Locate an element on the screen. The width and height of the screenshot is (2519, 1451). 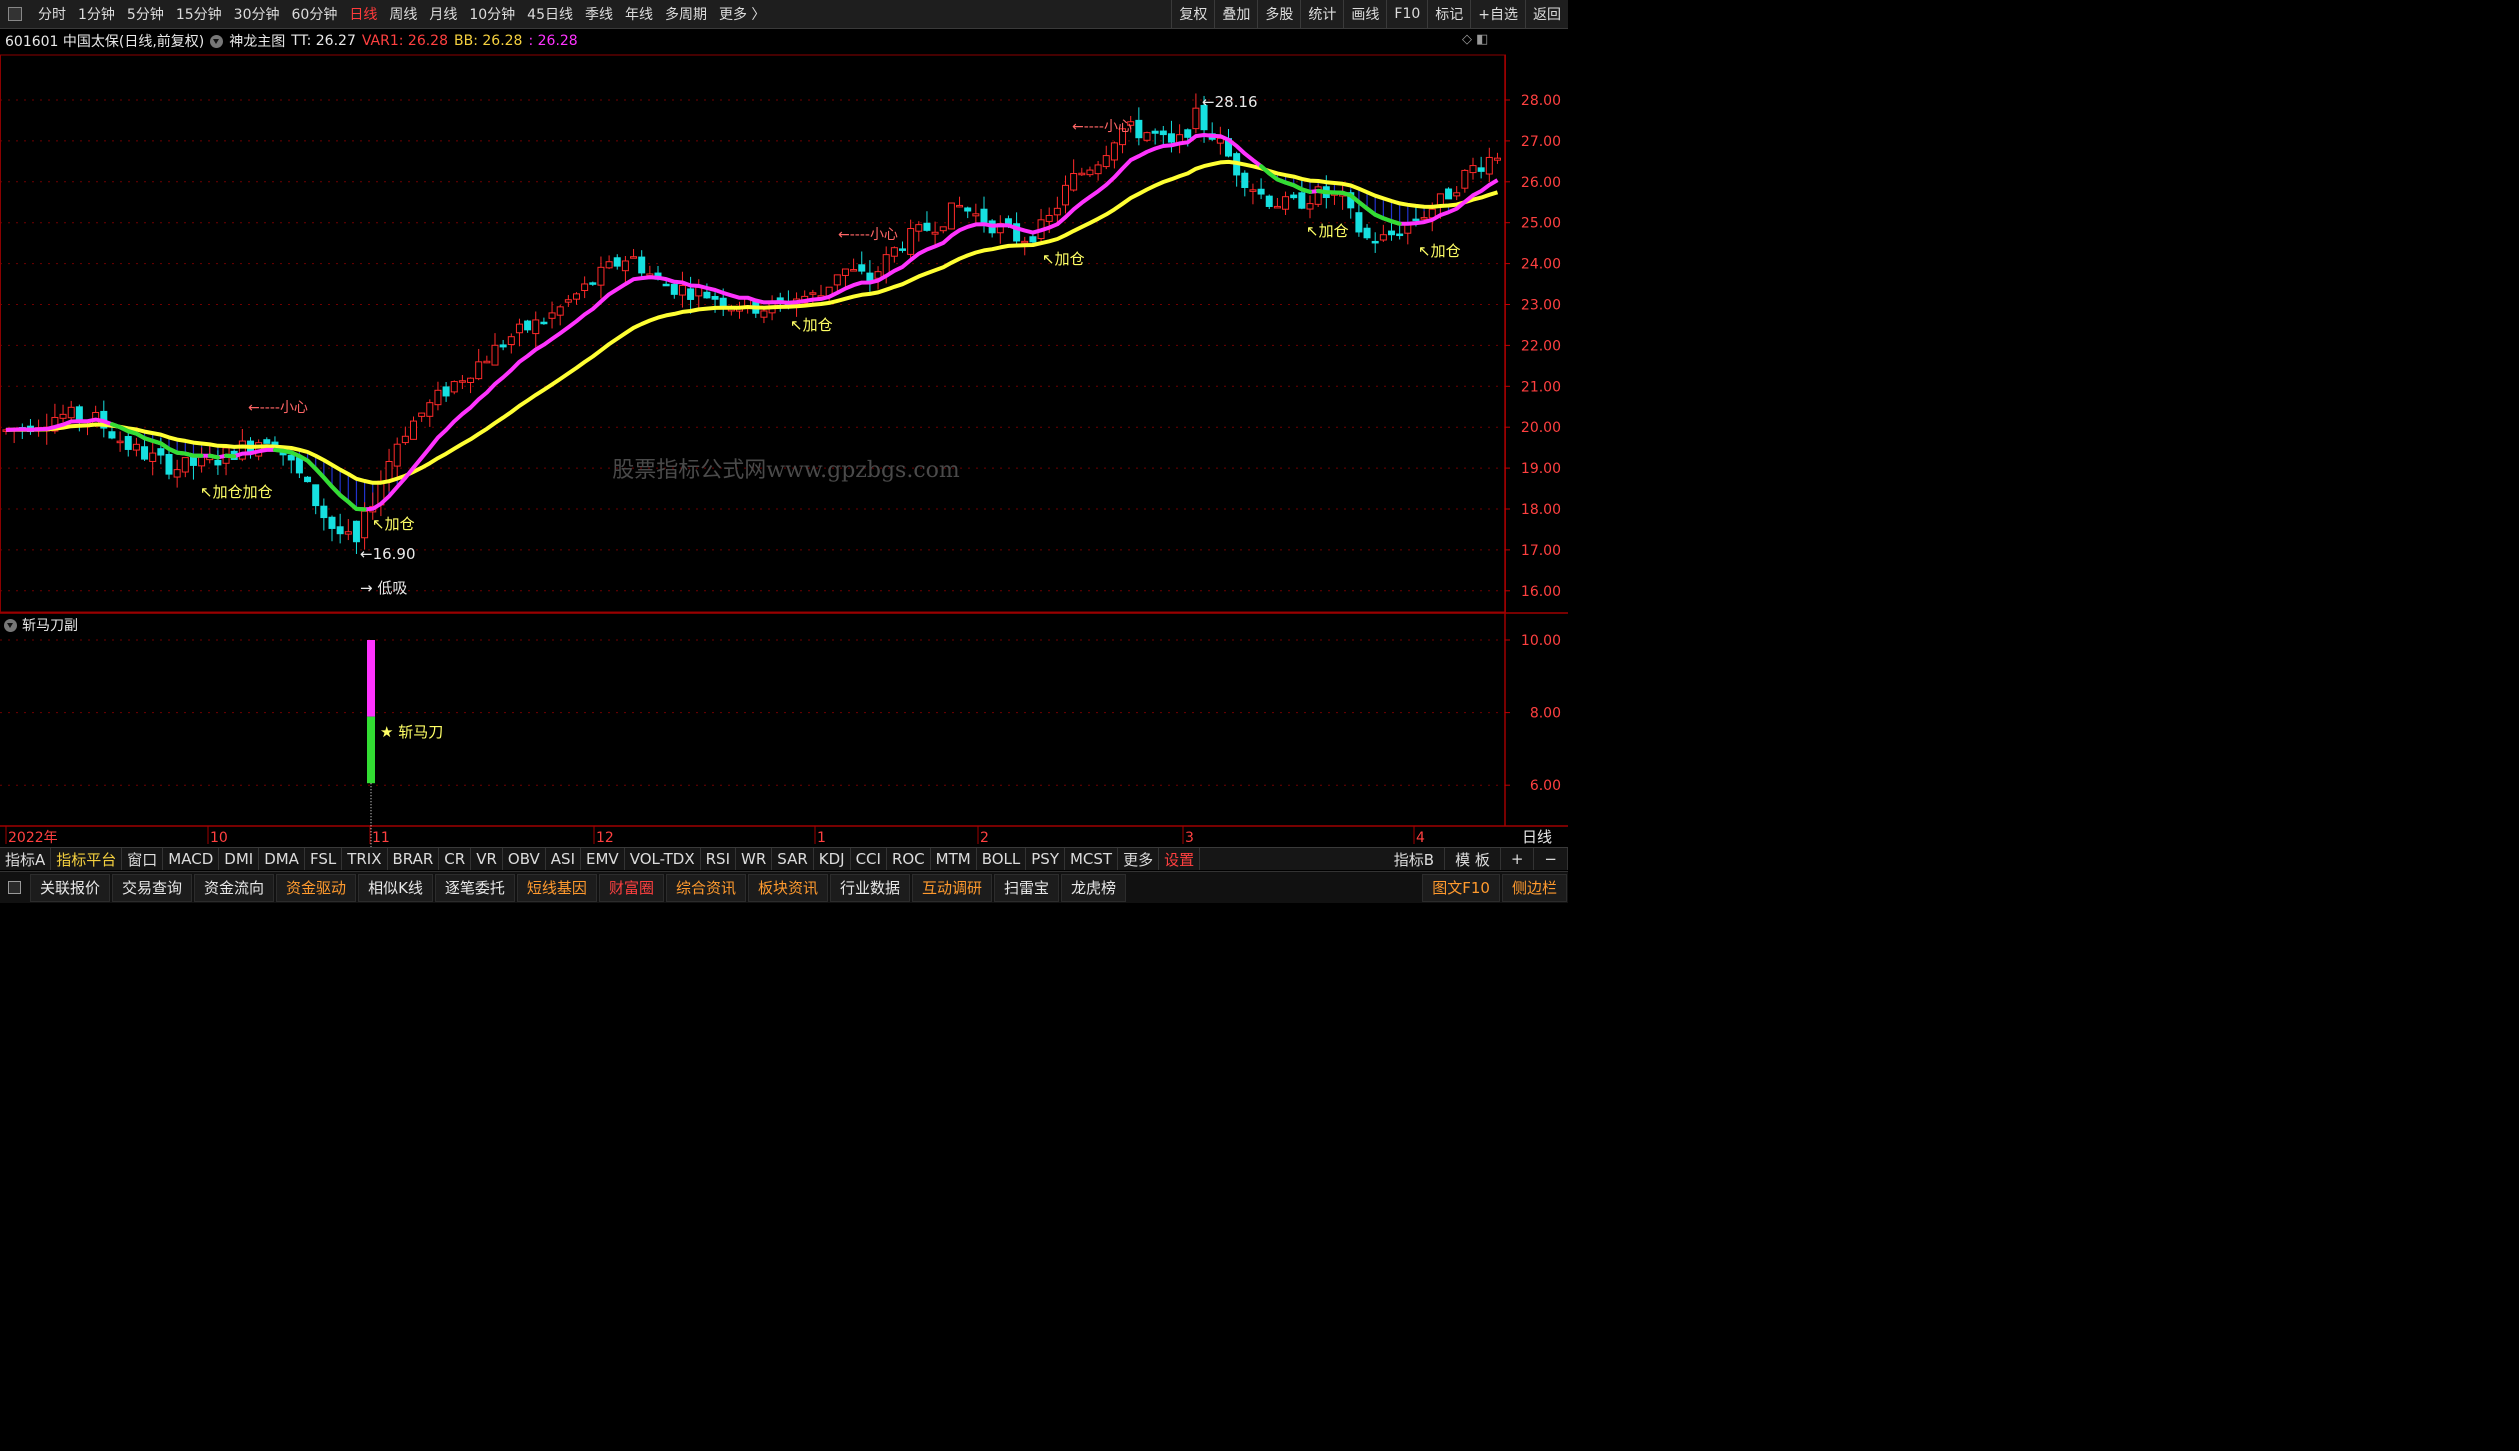
function-button-right: 侧边栏 is located at coordinates (1534, 887).